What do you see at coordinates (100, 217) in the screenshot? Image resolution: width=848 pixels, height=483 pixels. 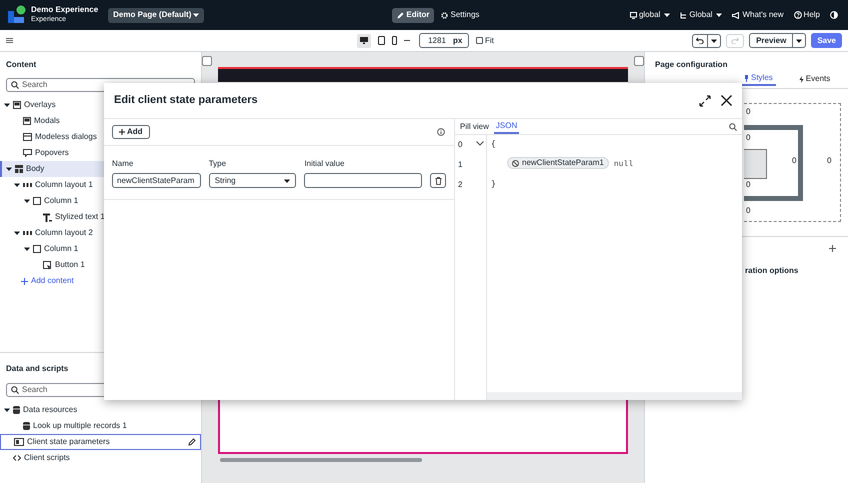 I see `tree-item: Stylized text 1` at bounding box center [100, 217].